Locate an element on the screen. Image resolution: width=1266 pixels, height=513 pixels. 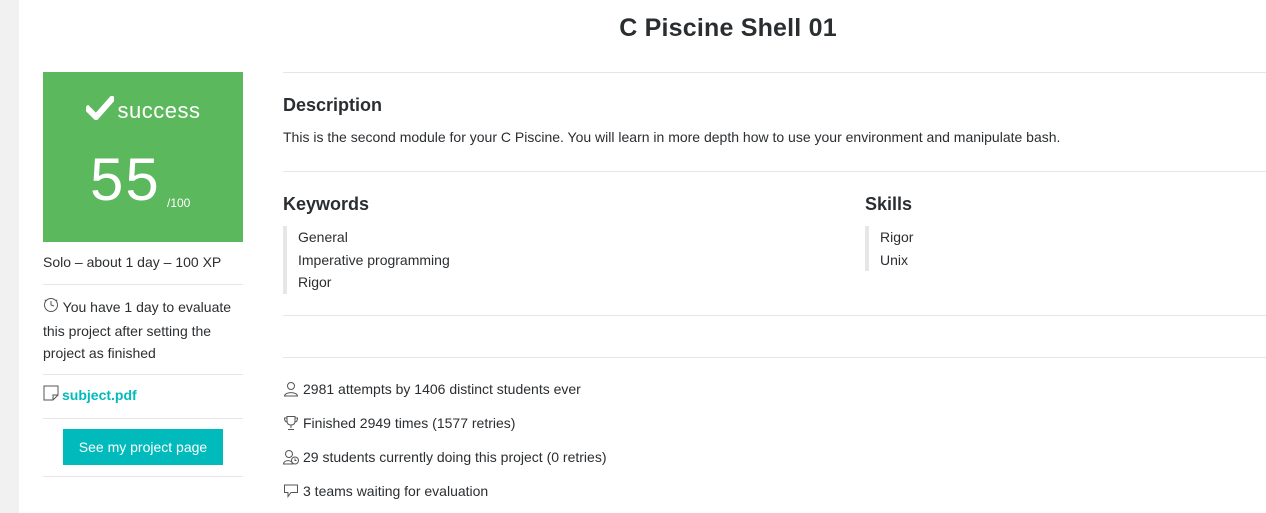
keywords-list: General Imperative programming Rigor is located at coordinates (366, 260).